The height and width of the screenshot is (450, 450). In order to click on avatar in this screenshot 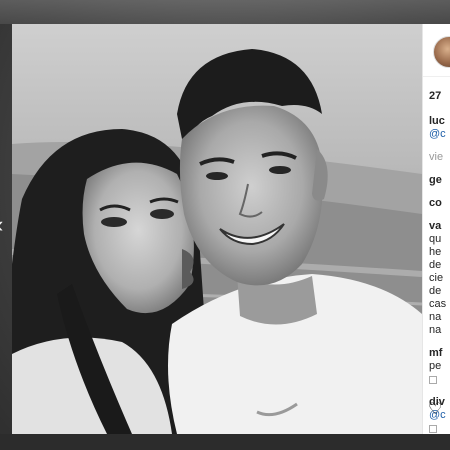, I will do `click(441, 52)`.